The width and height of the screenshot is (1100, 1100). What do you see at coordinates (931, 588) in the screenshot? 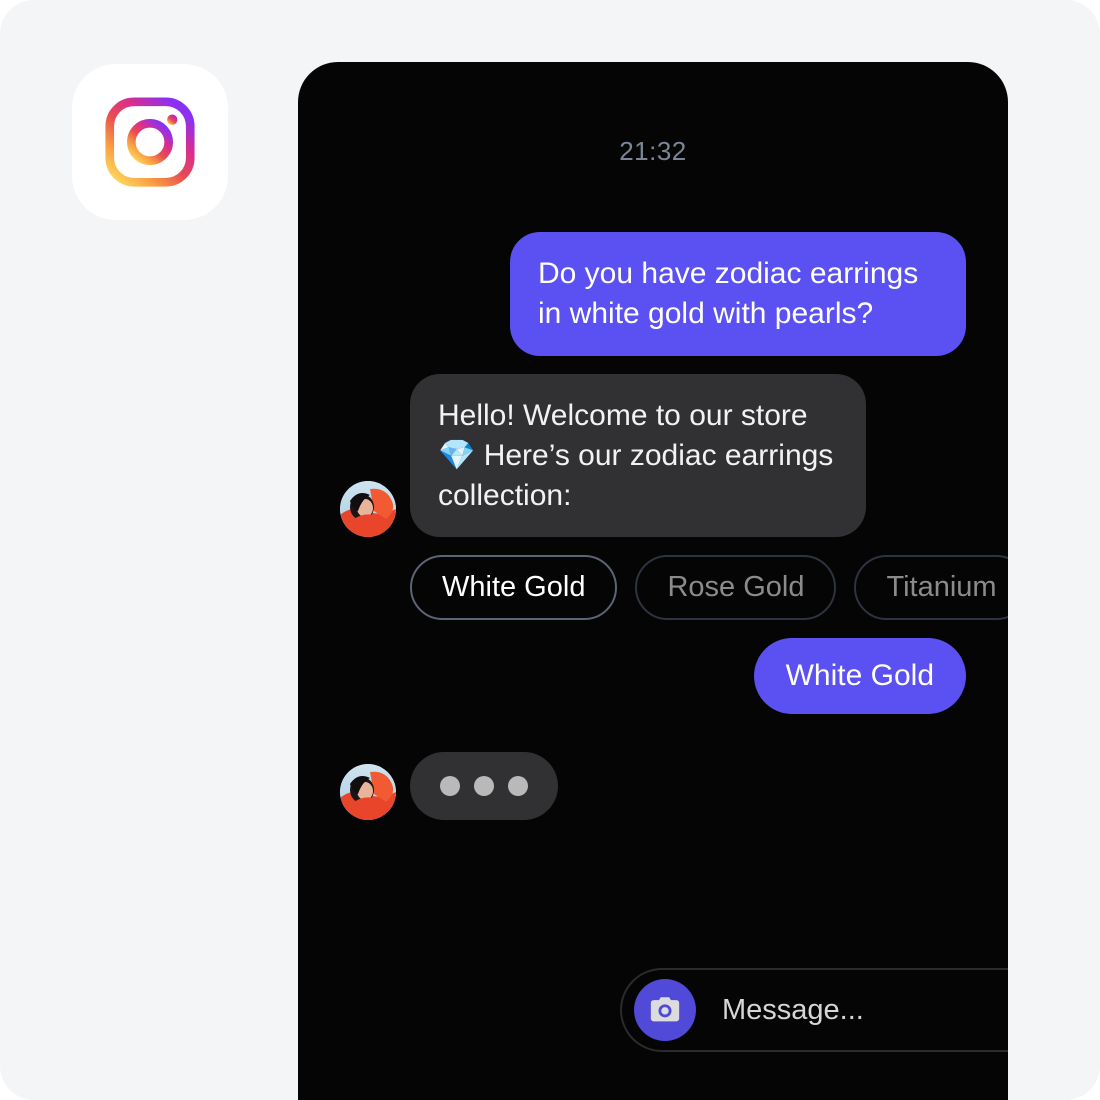
I see `quick-reply-titanium: Titanium` at bounding box center [931, 588].